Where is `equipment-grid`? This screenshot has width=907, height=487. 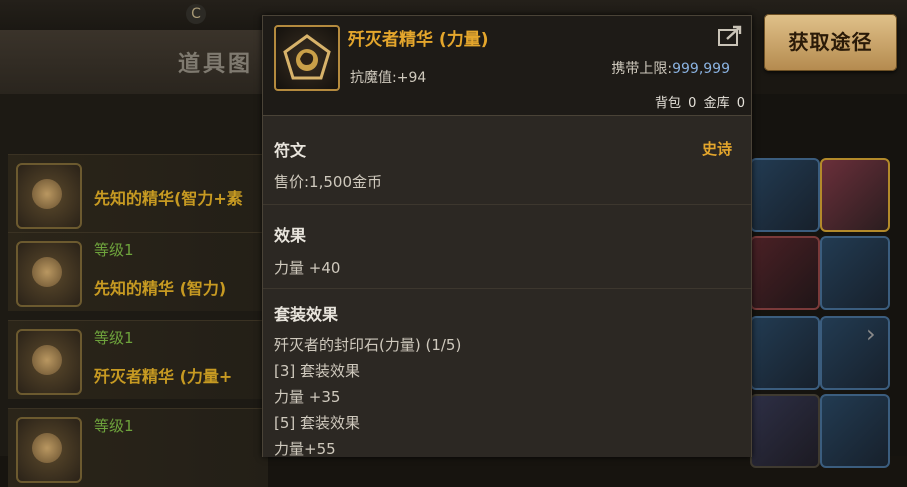
equipment-grid is located at coordinates (828, 281).